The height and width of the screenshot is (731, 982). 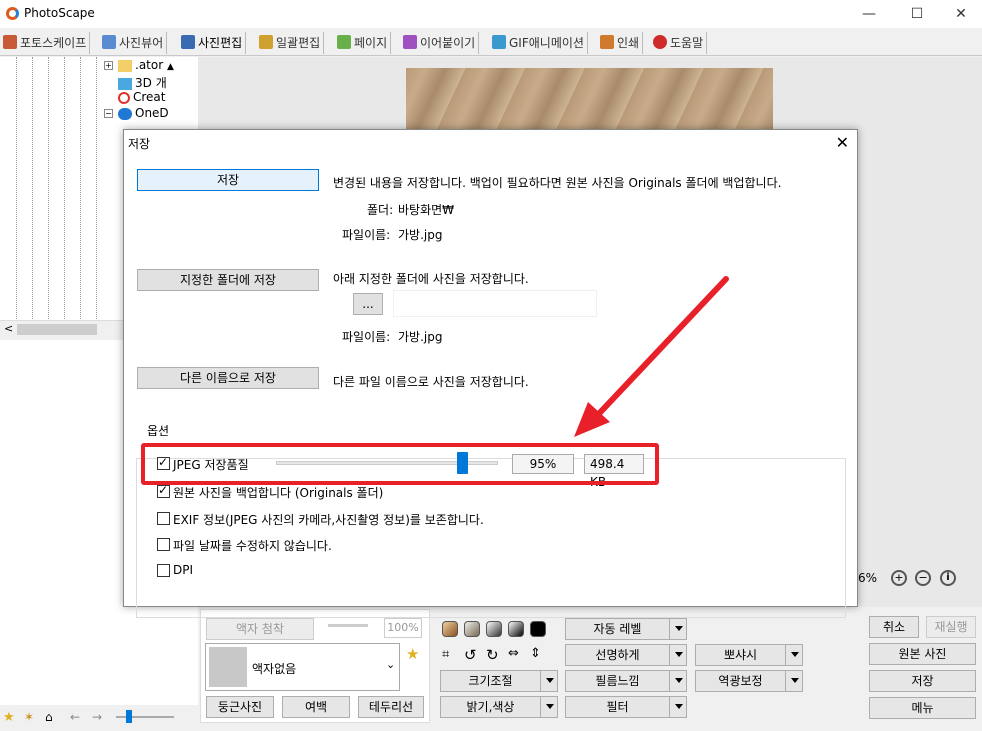 I want to click on frame-slider, so click(x=348, y=625).